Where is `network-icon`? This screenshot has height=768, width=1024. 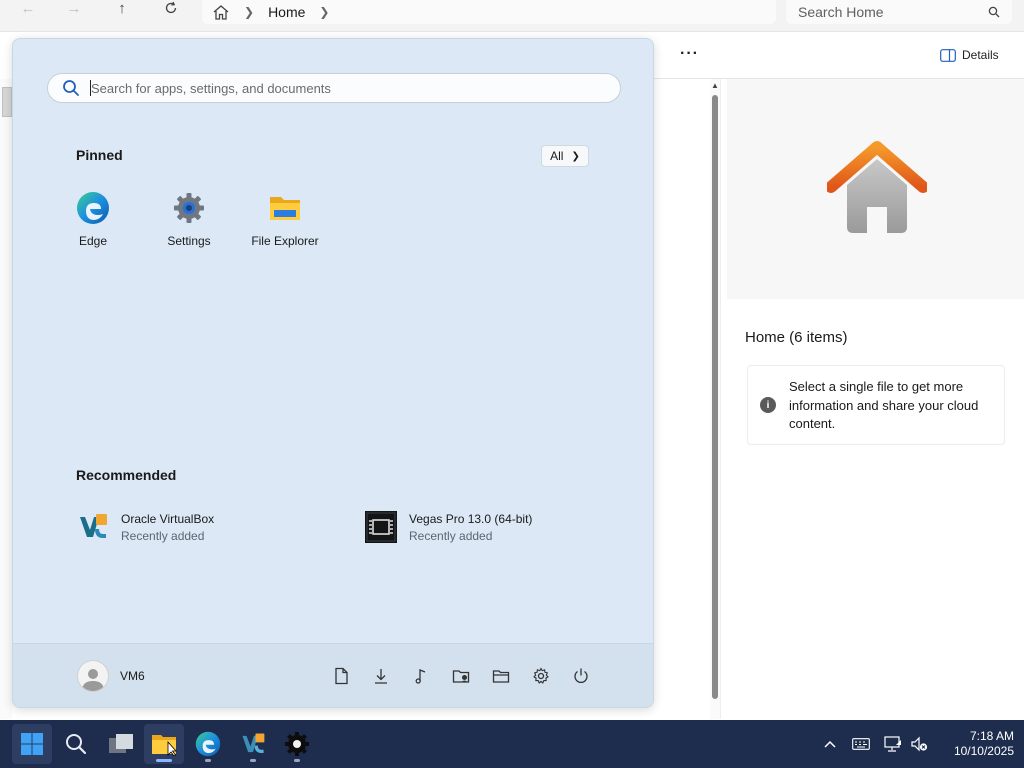
network-icon is located at coordinates (892, 744).